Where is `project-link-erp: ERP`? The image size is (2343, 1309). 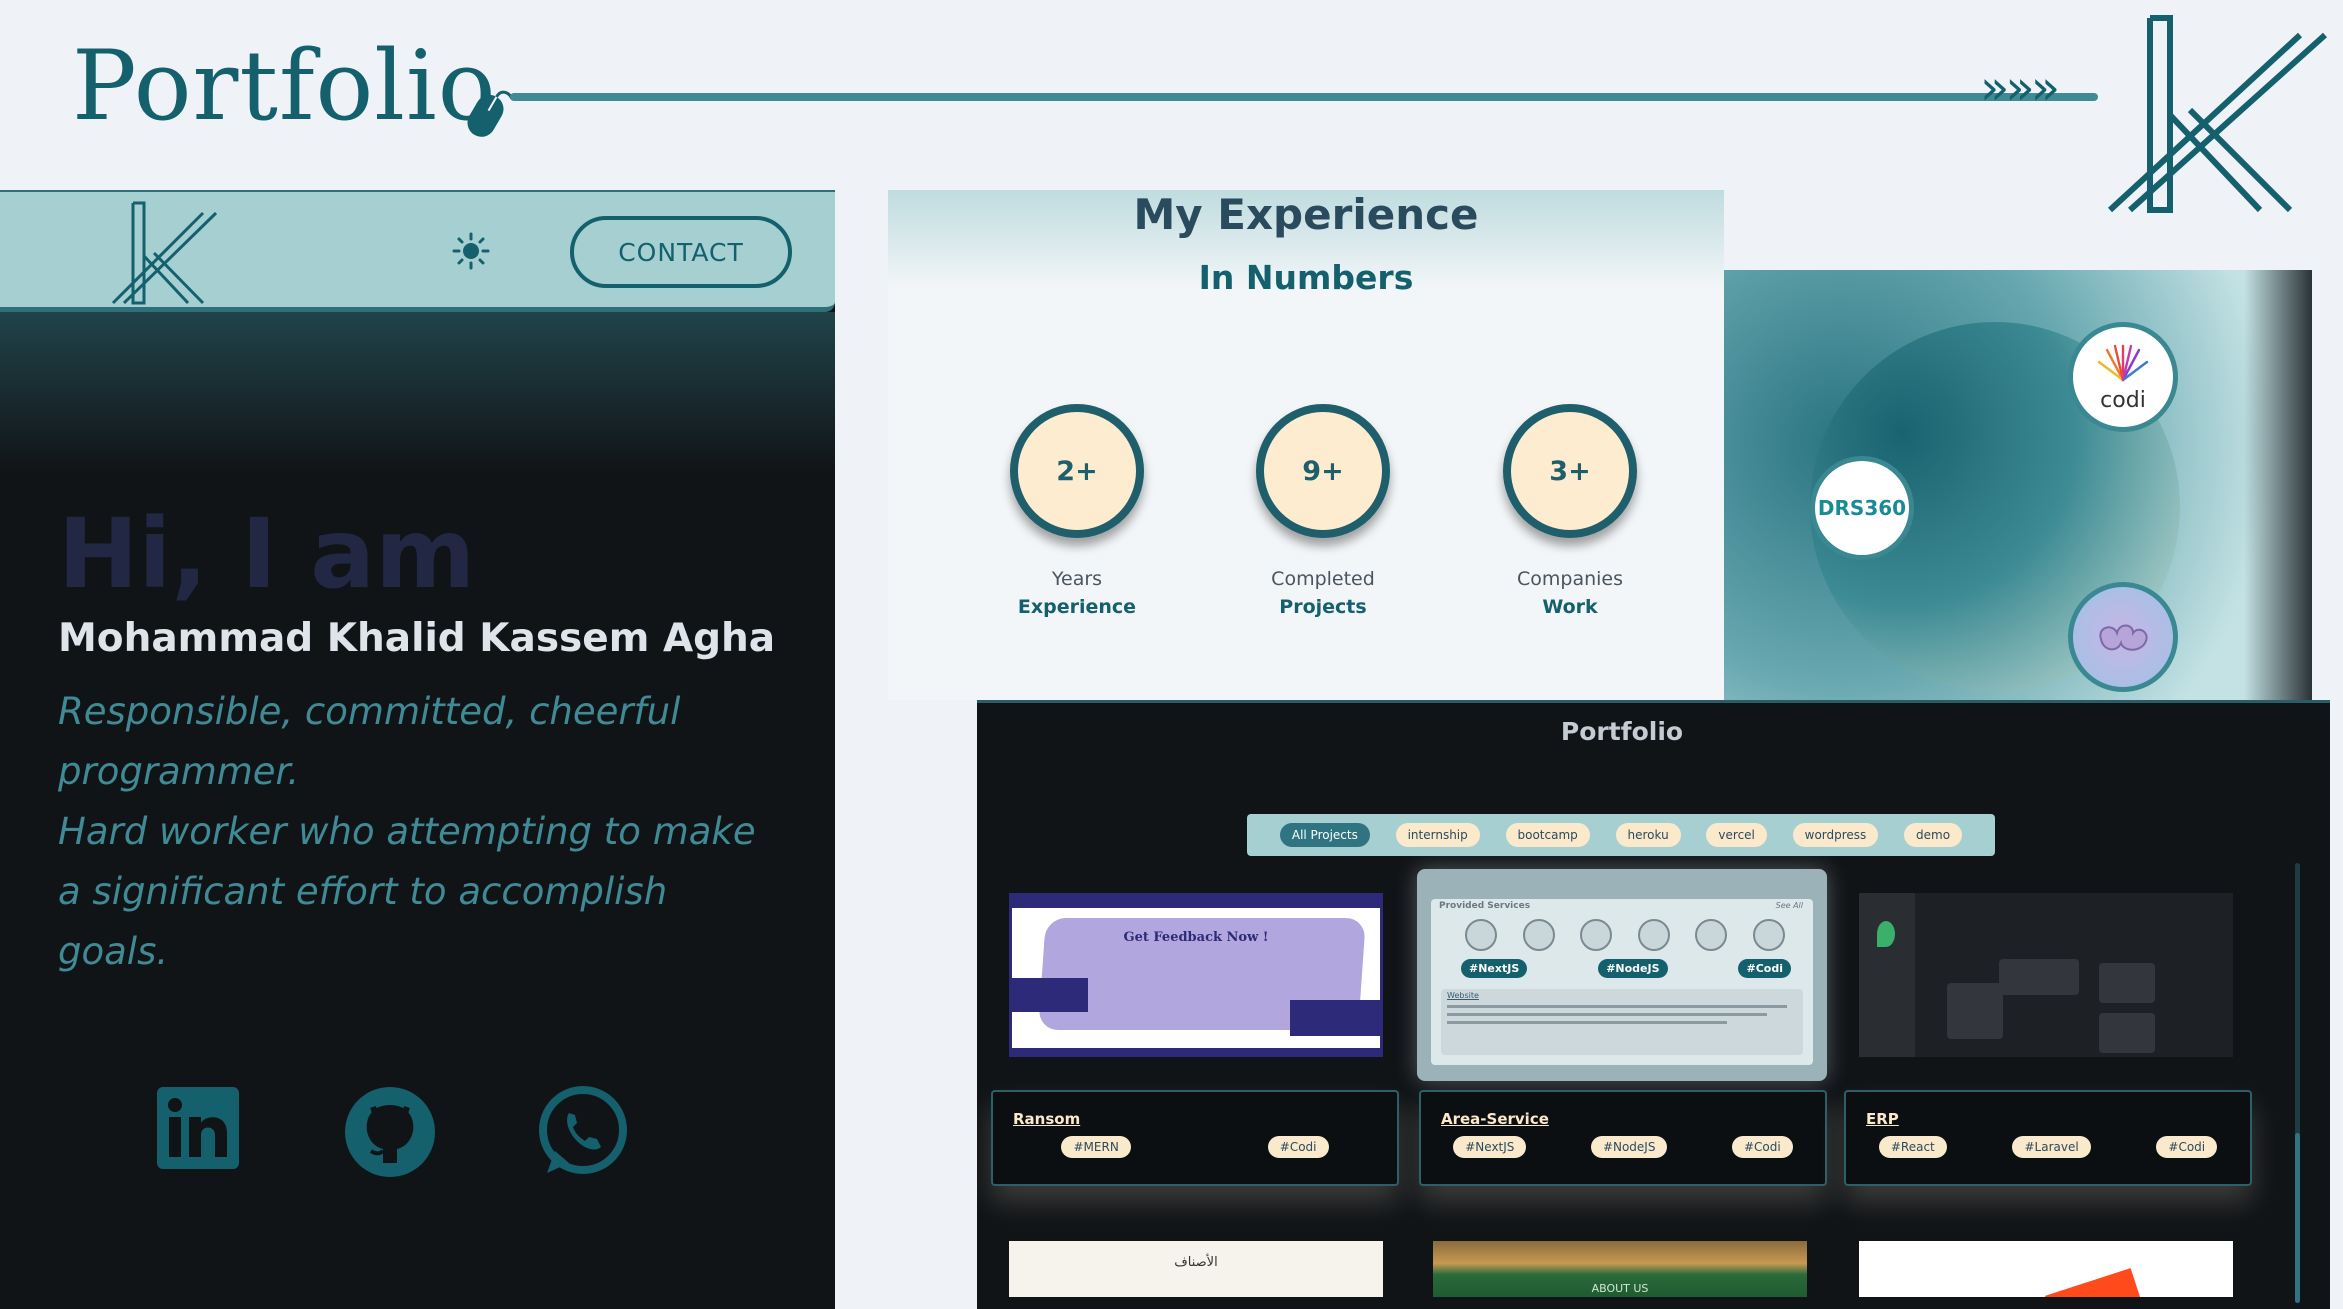
project-link-erp: ERP is located at coordinates (1882, 1119).